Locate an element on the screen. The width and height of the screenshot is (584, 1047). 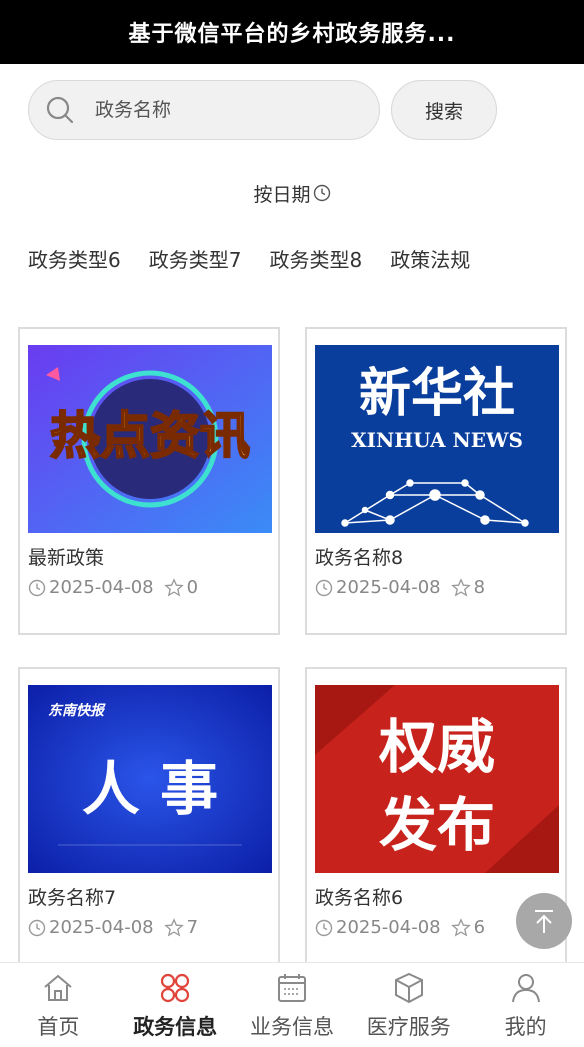
card-meta: 2025-04-08 6 is located at coordinates (400, 927).